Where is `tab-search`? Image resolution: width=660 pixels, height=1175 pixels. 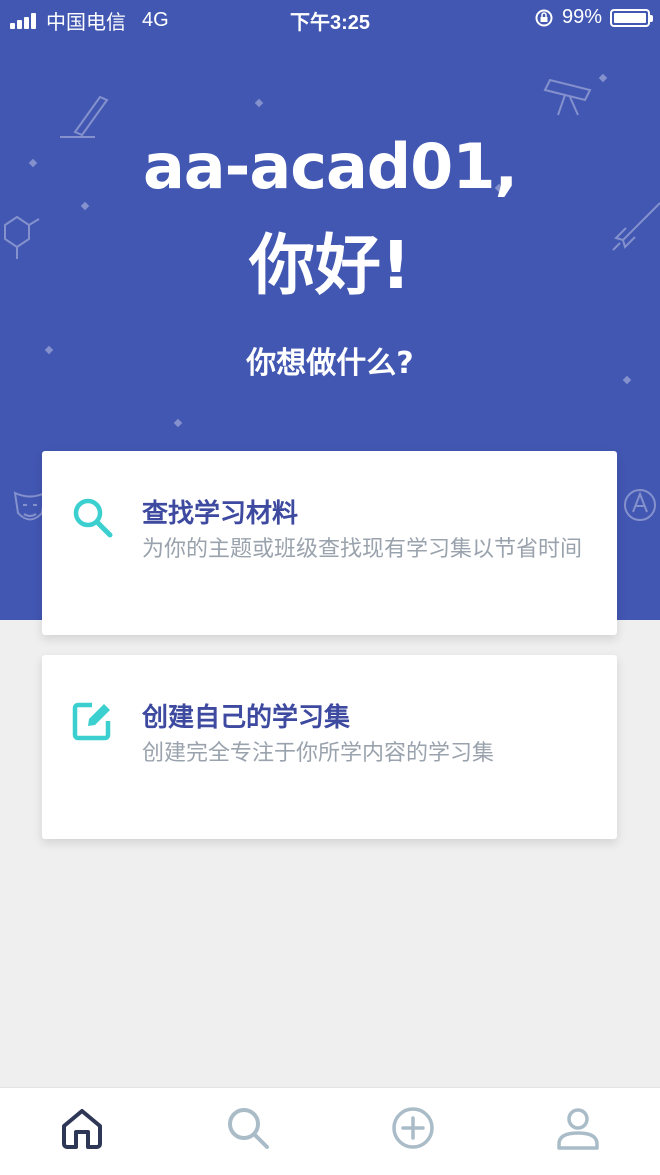
tab-search is located at coordinates (248, 1128).